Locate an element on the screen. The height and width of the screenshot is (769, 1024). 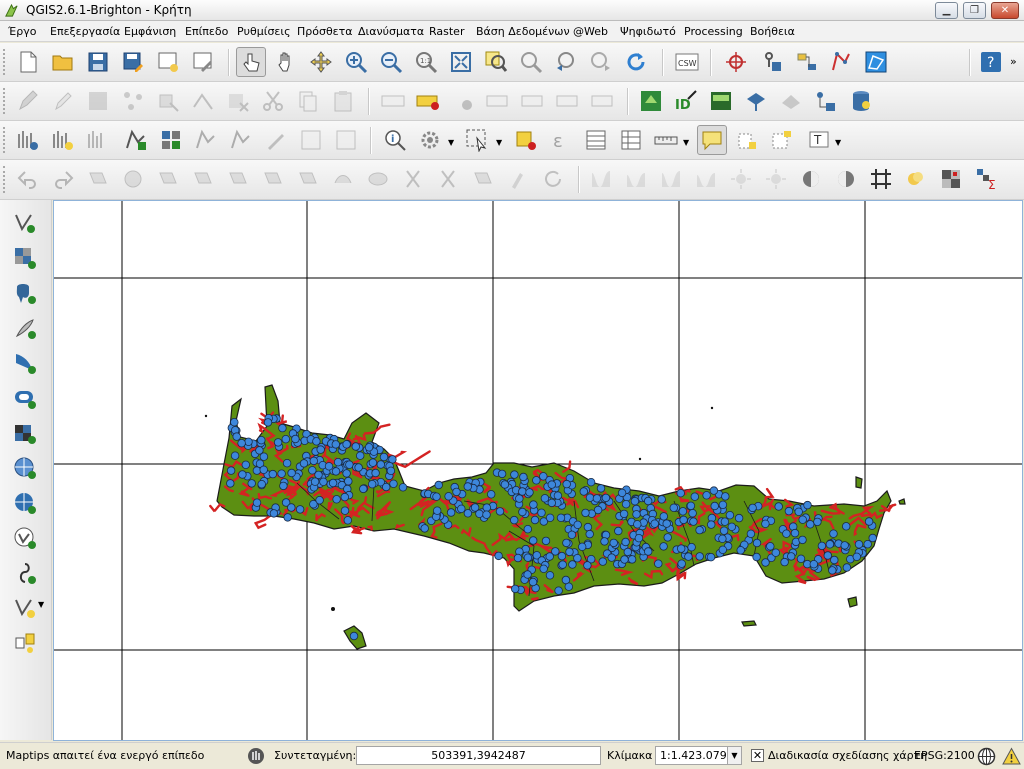
identify-icon: i is located at coordinates (395, 140).